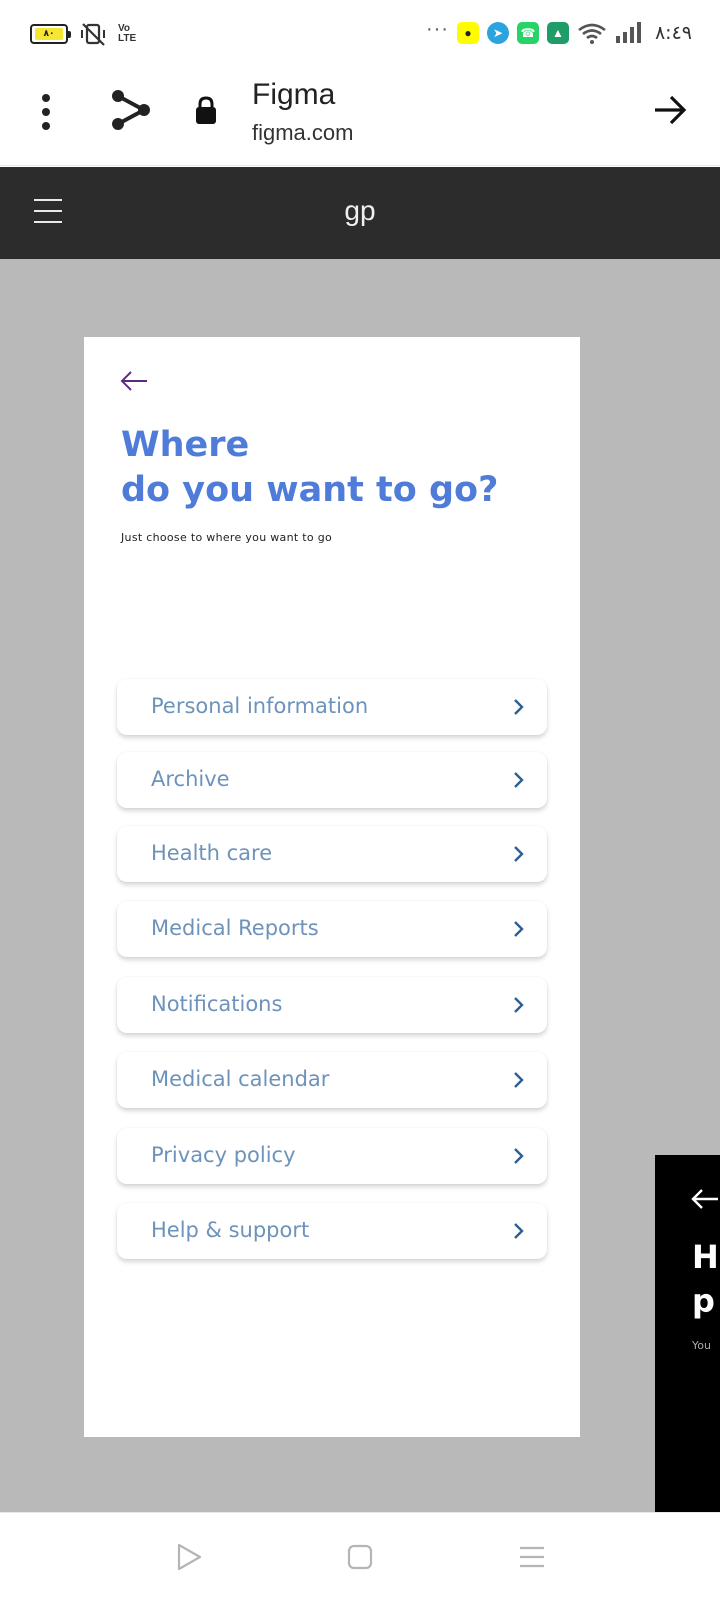 The width and height of the screenshot is (720, 1600). Describe the element at coordinates (687, 1333) in the screenshot. I see `next-screen-preview: H p You` at that location.